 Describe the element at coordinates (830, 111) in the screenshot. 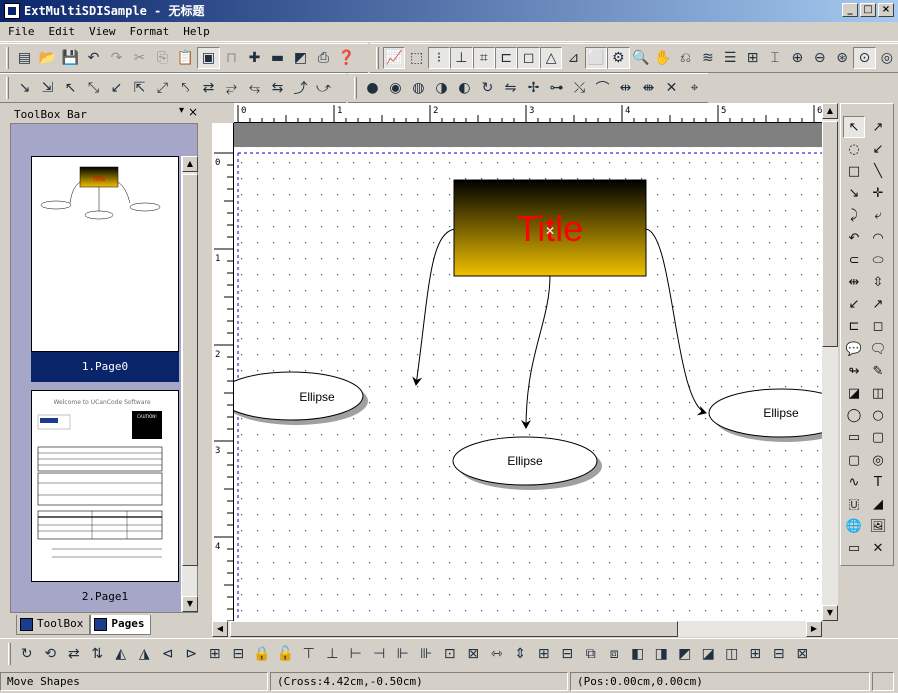

I see `canvas-scroll-up-icon: ▲` at that location.